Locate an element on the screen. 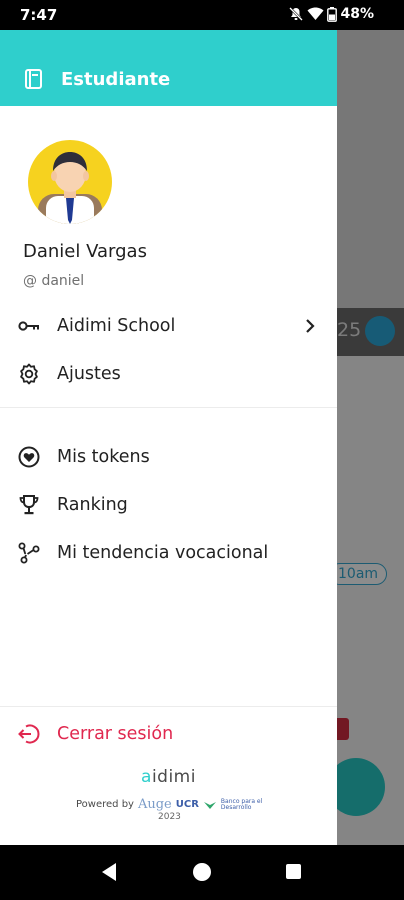  drawer-title: Estudiante is located at coordinates (116, 79).